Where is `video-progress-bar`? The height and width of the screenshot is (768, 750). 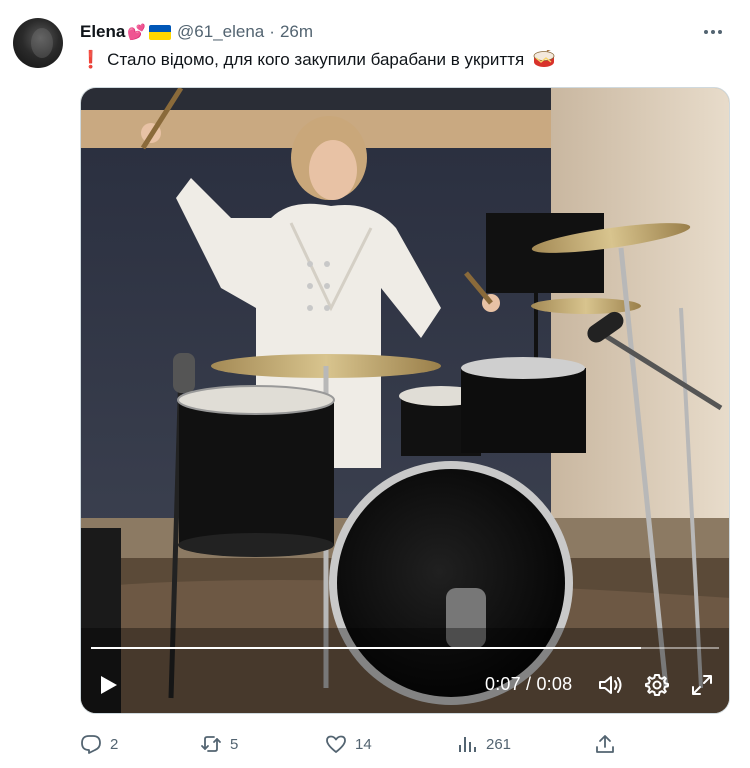
video-progress-bar is located at coordinates (405, 648).